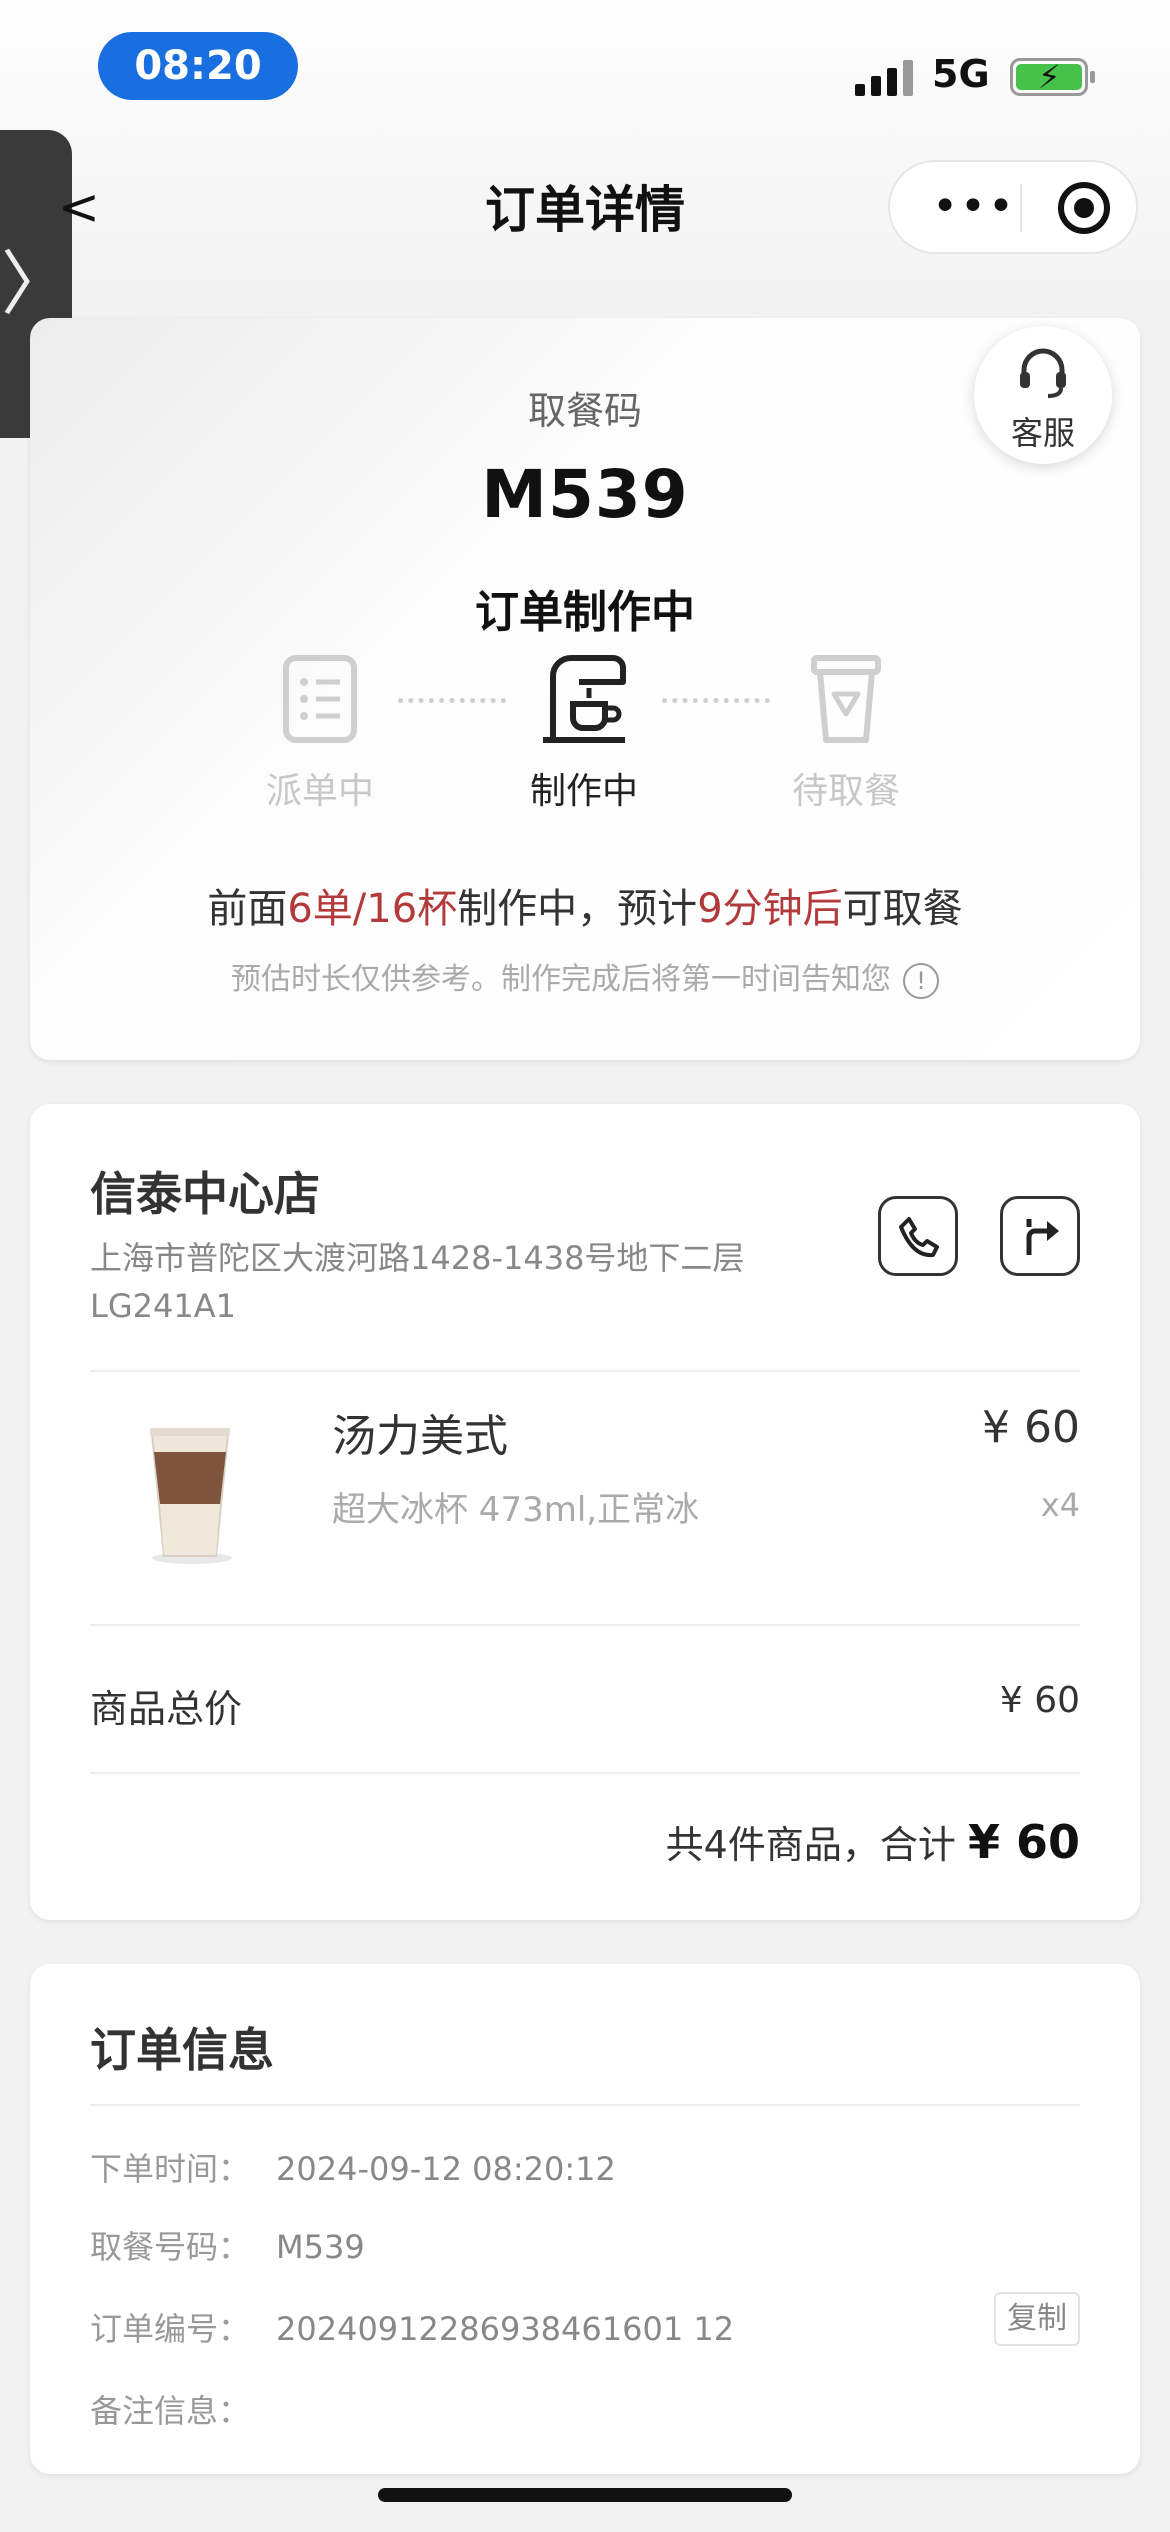 The image size is (1170, 2532). What do you see at coordinates (320, 699) in the screenshot?
I see `order-list-icon` at bounding box center [320, 699].